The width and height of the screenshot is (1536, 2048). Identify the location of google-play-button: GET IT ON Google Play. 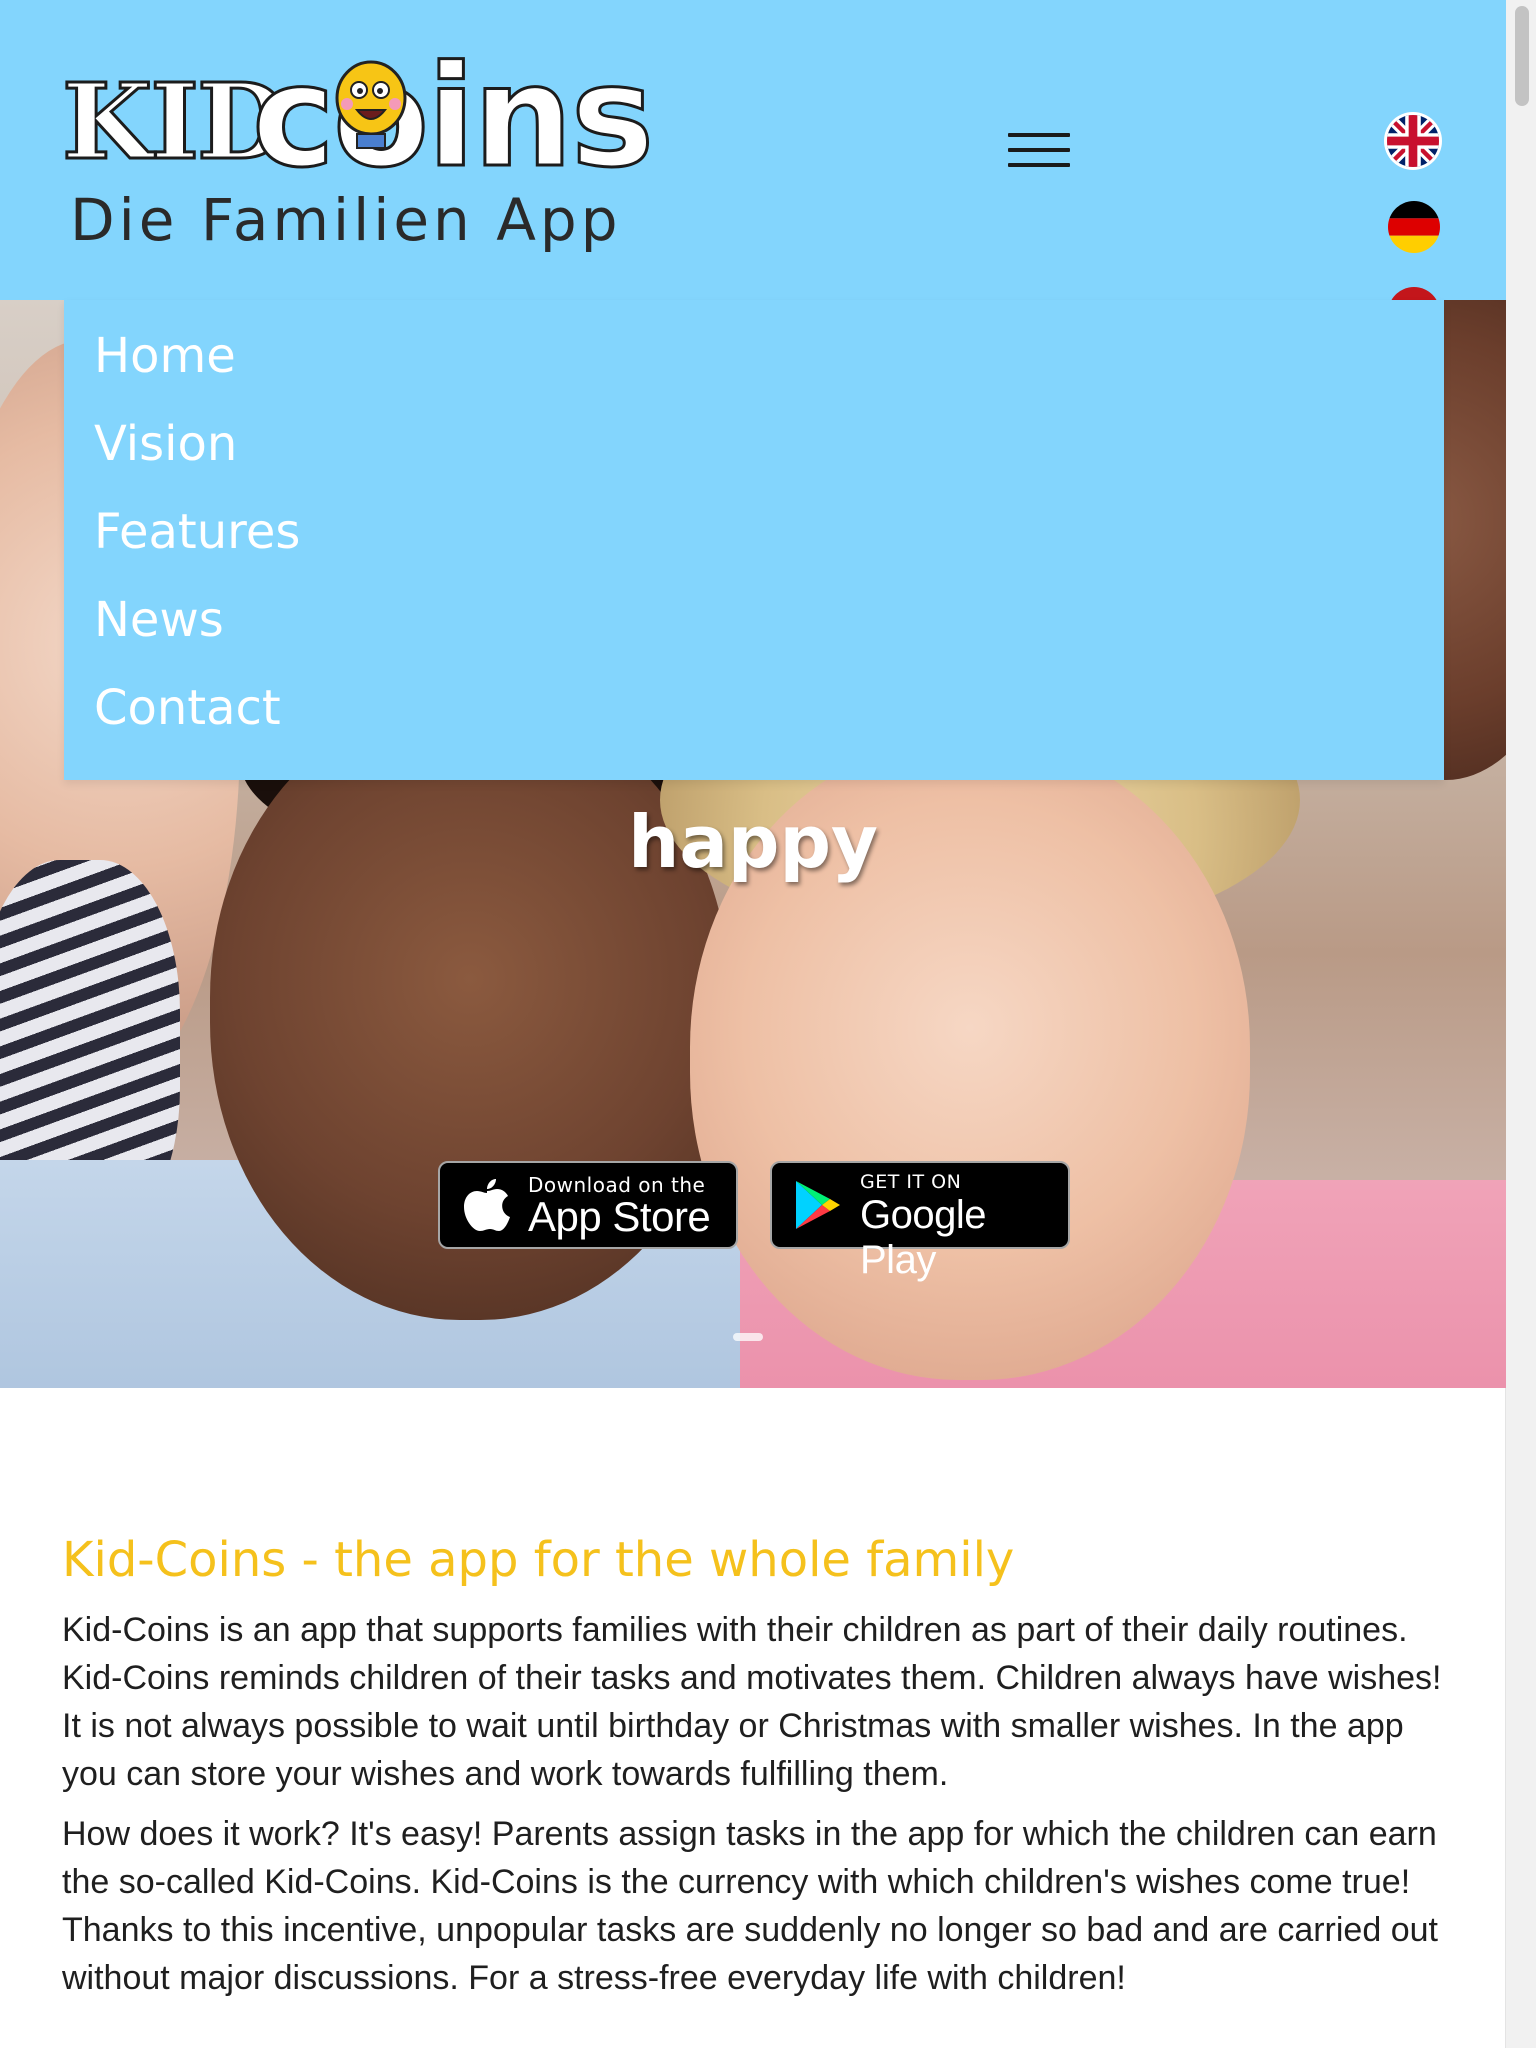
(920, 1221).